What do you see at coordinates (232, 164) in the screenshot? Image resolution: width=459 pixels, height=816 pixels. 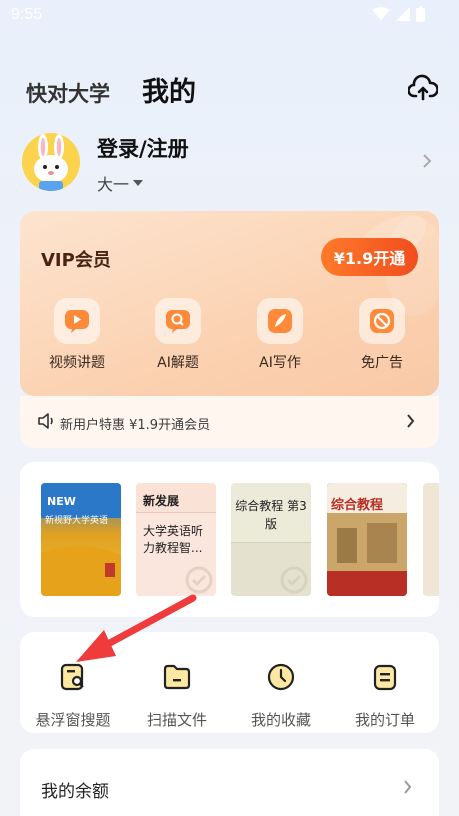 I see `profile-row: 登录/注册 大一` at bounding box center [232, 164].